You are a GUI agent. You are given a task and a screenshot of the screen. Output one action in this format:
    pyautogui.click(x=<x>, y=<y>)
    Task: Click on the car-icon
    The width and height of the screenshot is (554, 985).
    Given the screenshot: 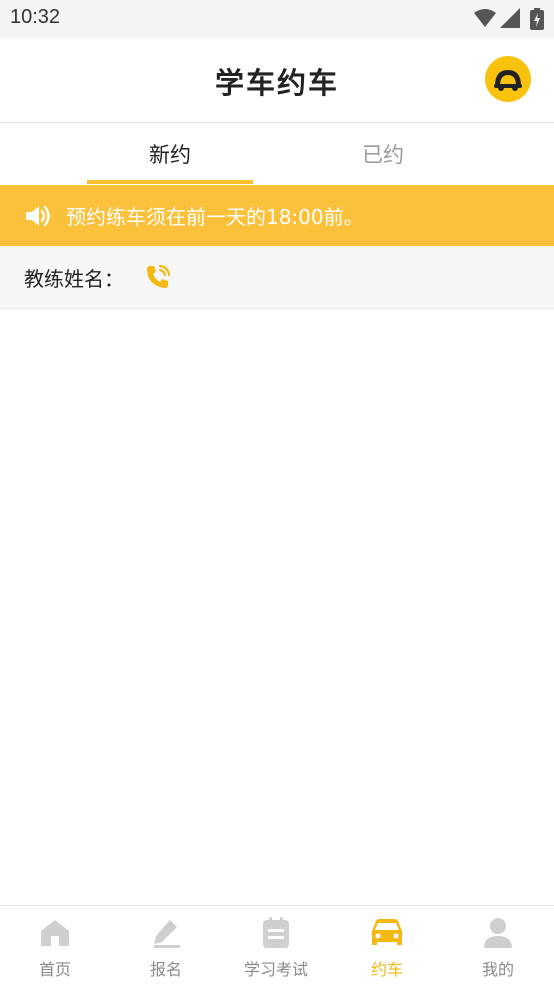 What is the action you would take?
    pyautogui.click(x=387, y=933)
    